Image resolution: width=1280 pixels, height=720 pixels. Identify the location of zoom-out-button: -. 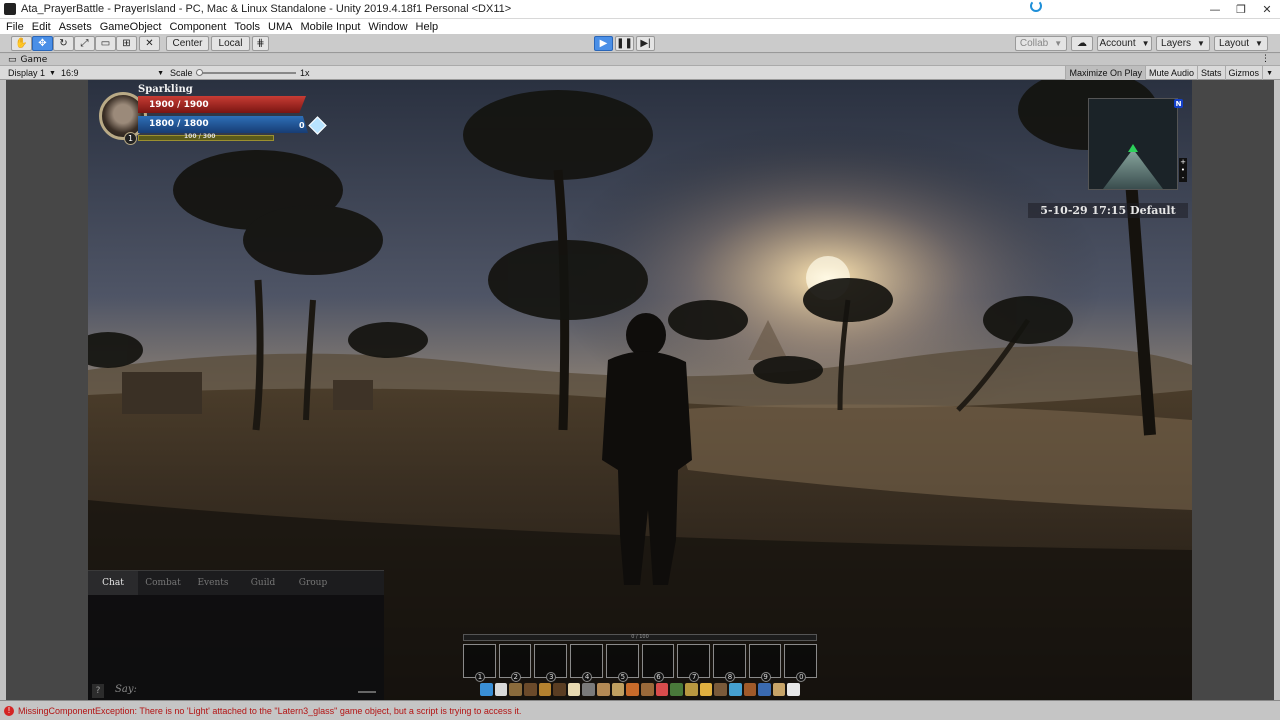
(1183, 178).